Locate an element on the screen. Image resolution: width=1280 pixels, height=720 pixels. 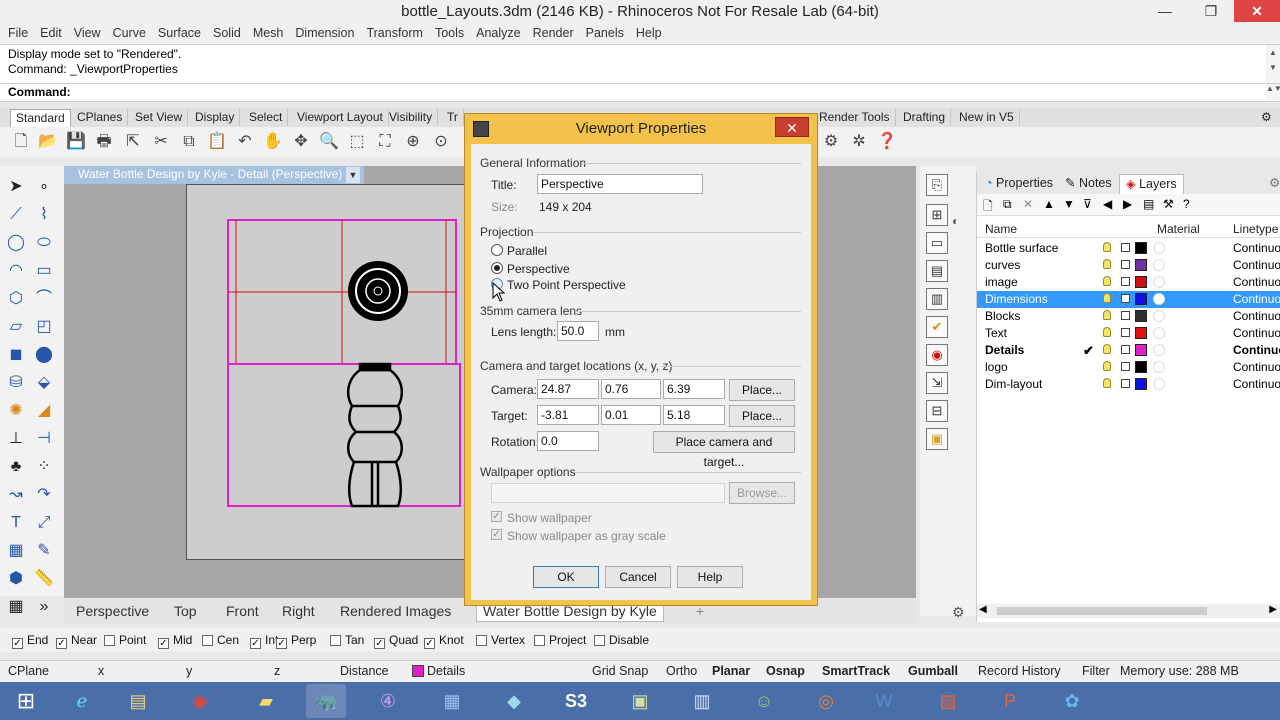
new-file-icon: 🗋 is located at coordinates (21, 142).